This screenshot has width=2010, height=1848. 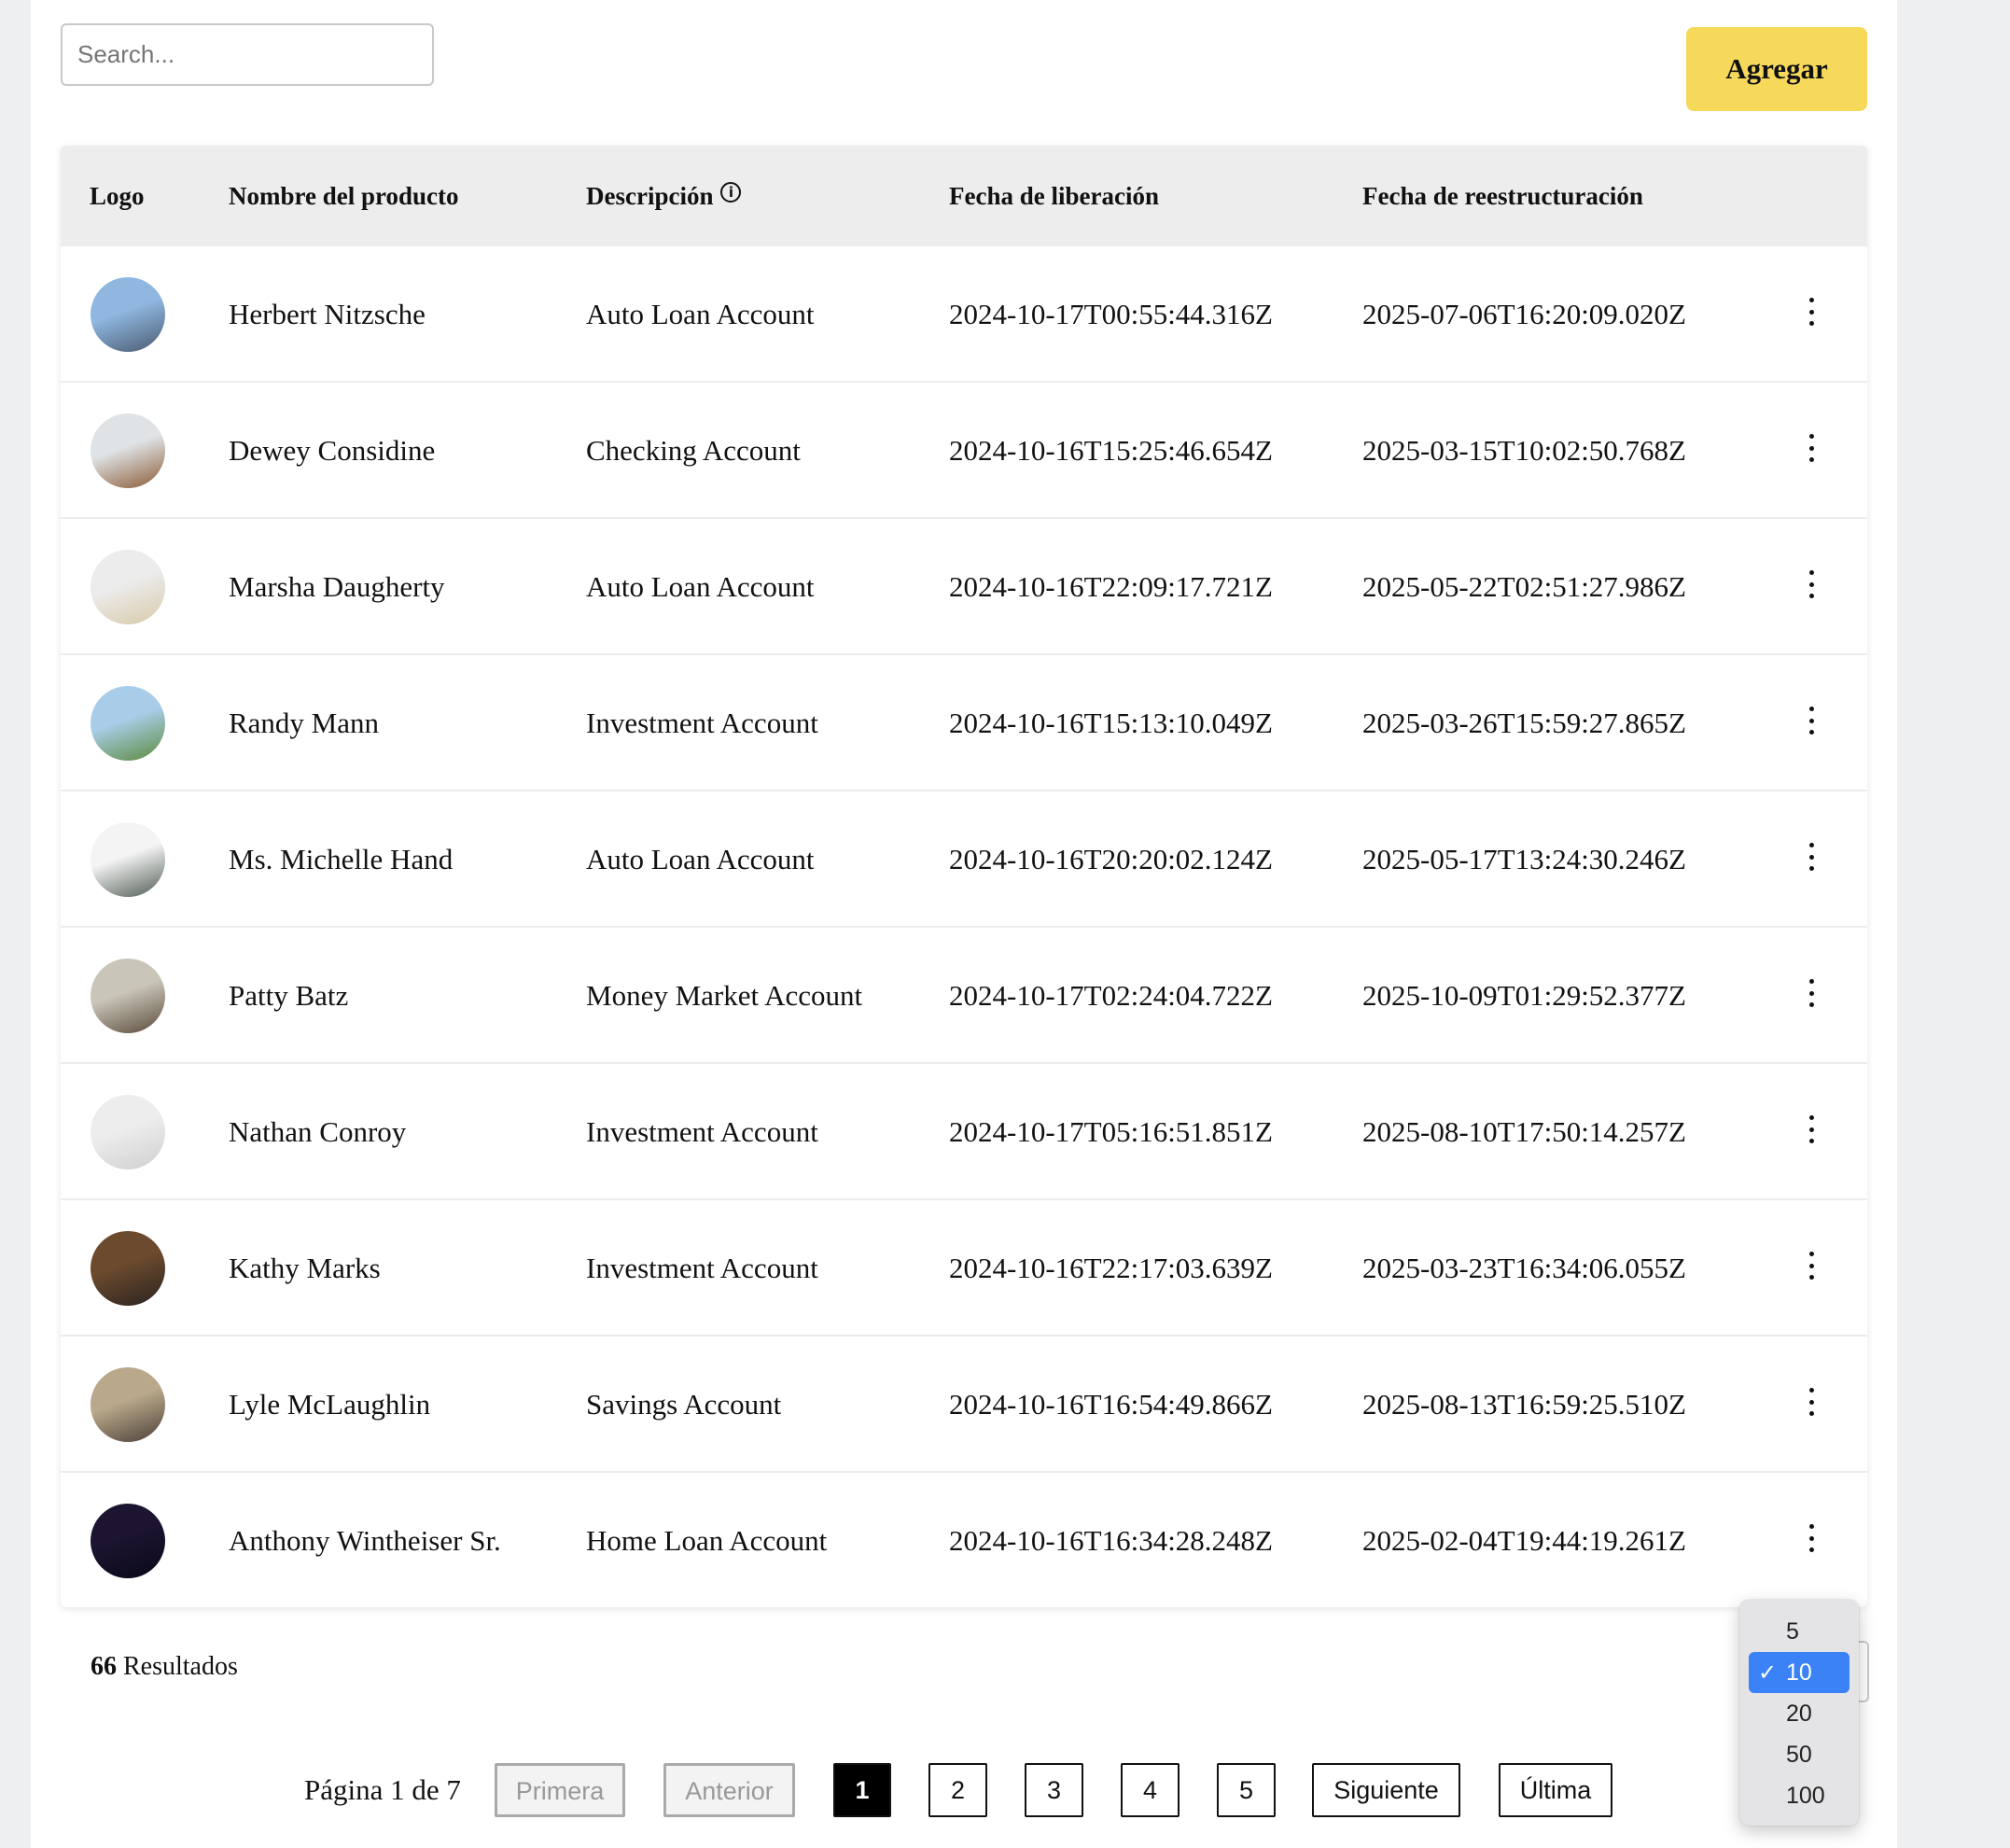 I want to click on option-label: 100, so click(x=1806, y=1796).